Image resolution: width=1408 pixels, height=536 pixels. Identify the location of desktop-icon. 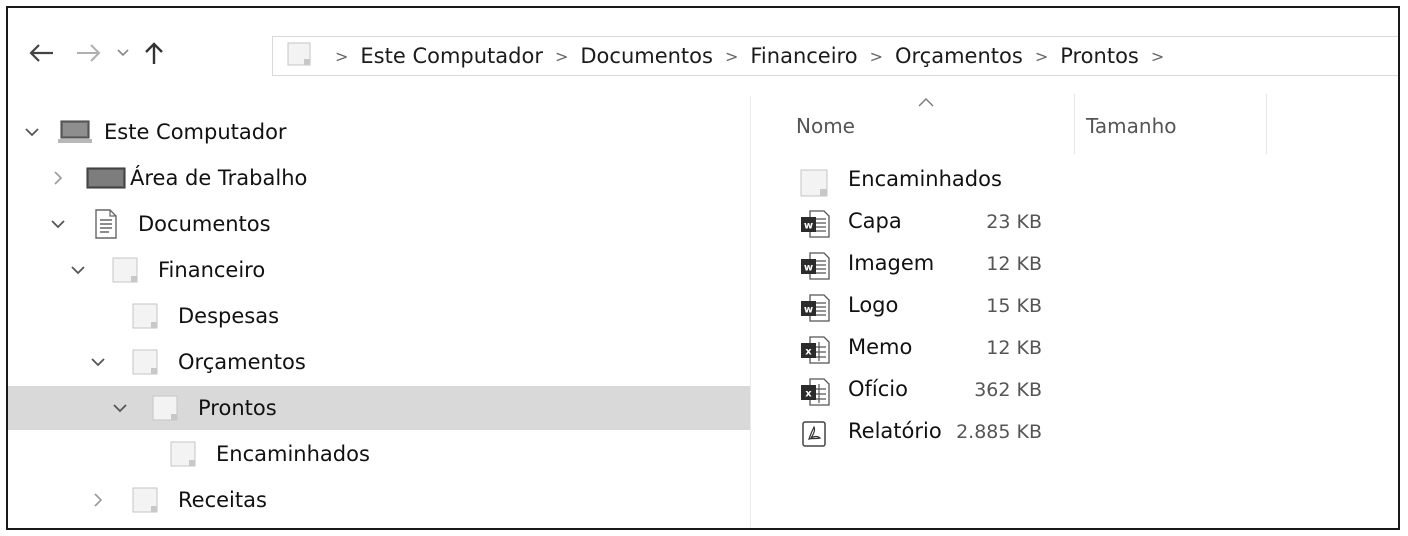
(106, 178).